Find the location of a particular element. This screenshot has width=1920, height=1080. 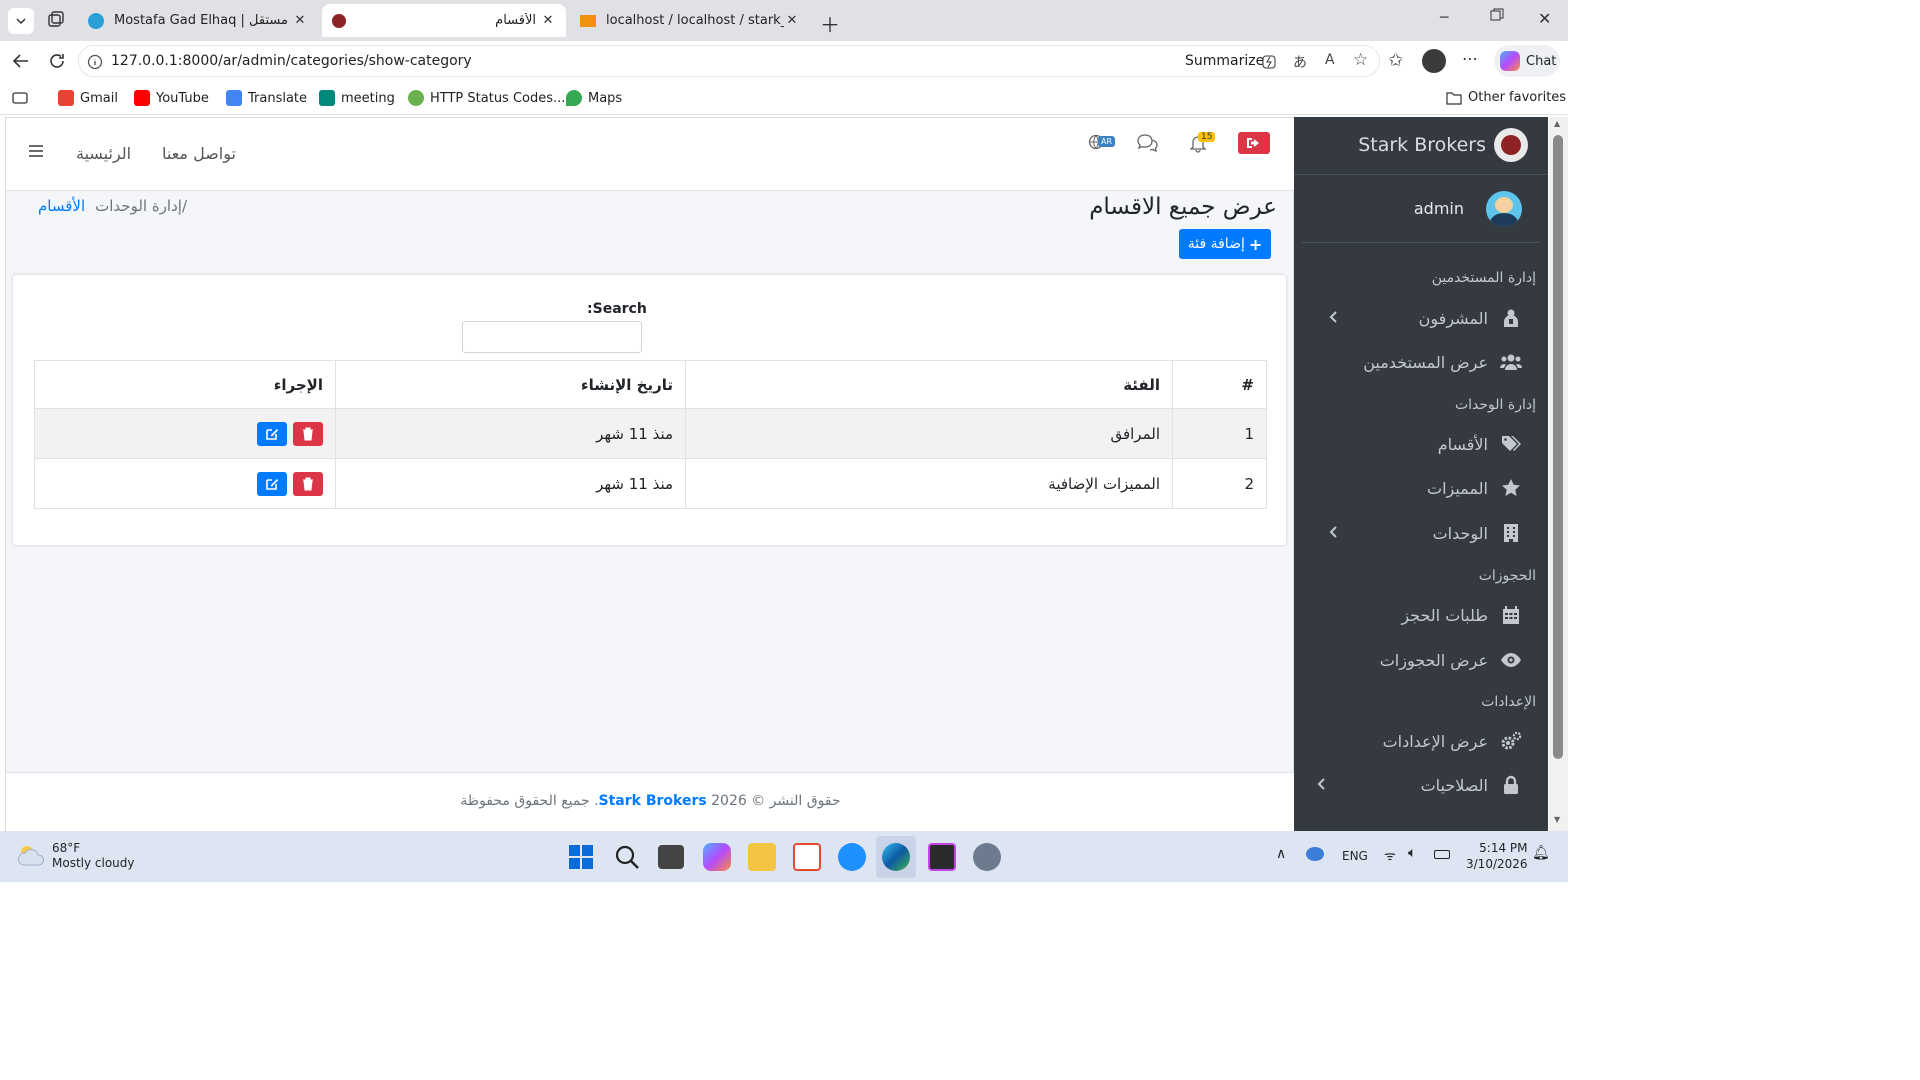

input-language: ENG is located at coordinates (1355, 856).